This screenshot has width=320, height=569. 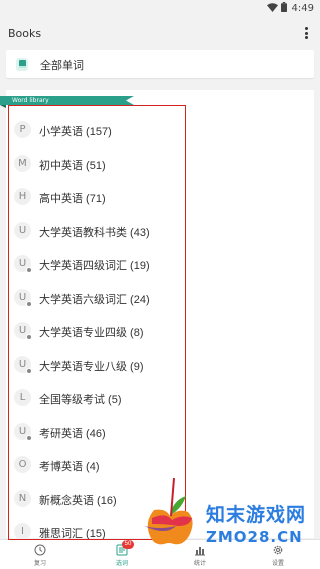 What do you see at coordinates (91, 366) in the screenshot?
I see `list-item-label: 大学英语专业八级 (9)` at bounding box center [91, 366].